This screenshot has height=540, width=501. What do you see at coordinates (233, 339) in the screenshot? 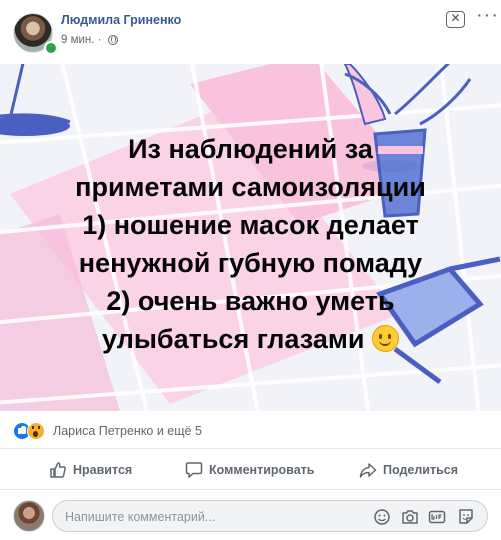
I see `post-text-line: улыбаться глазами` at bounding box center [233, 339].